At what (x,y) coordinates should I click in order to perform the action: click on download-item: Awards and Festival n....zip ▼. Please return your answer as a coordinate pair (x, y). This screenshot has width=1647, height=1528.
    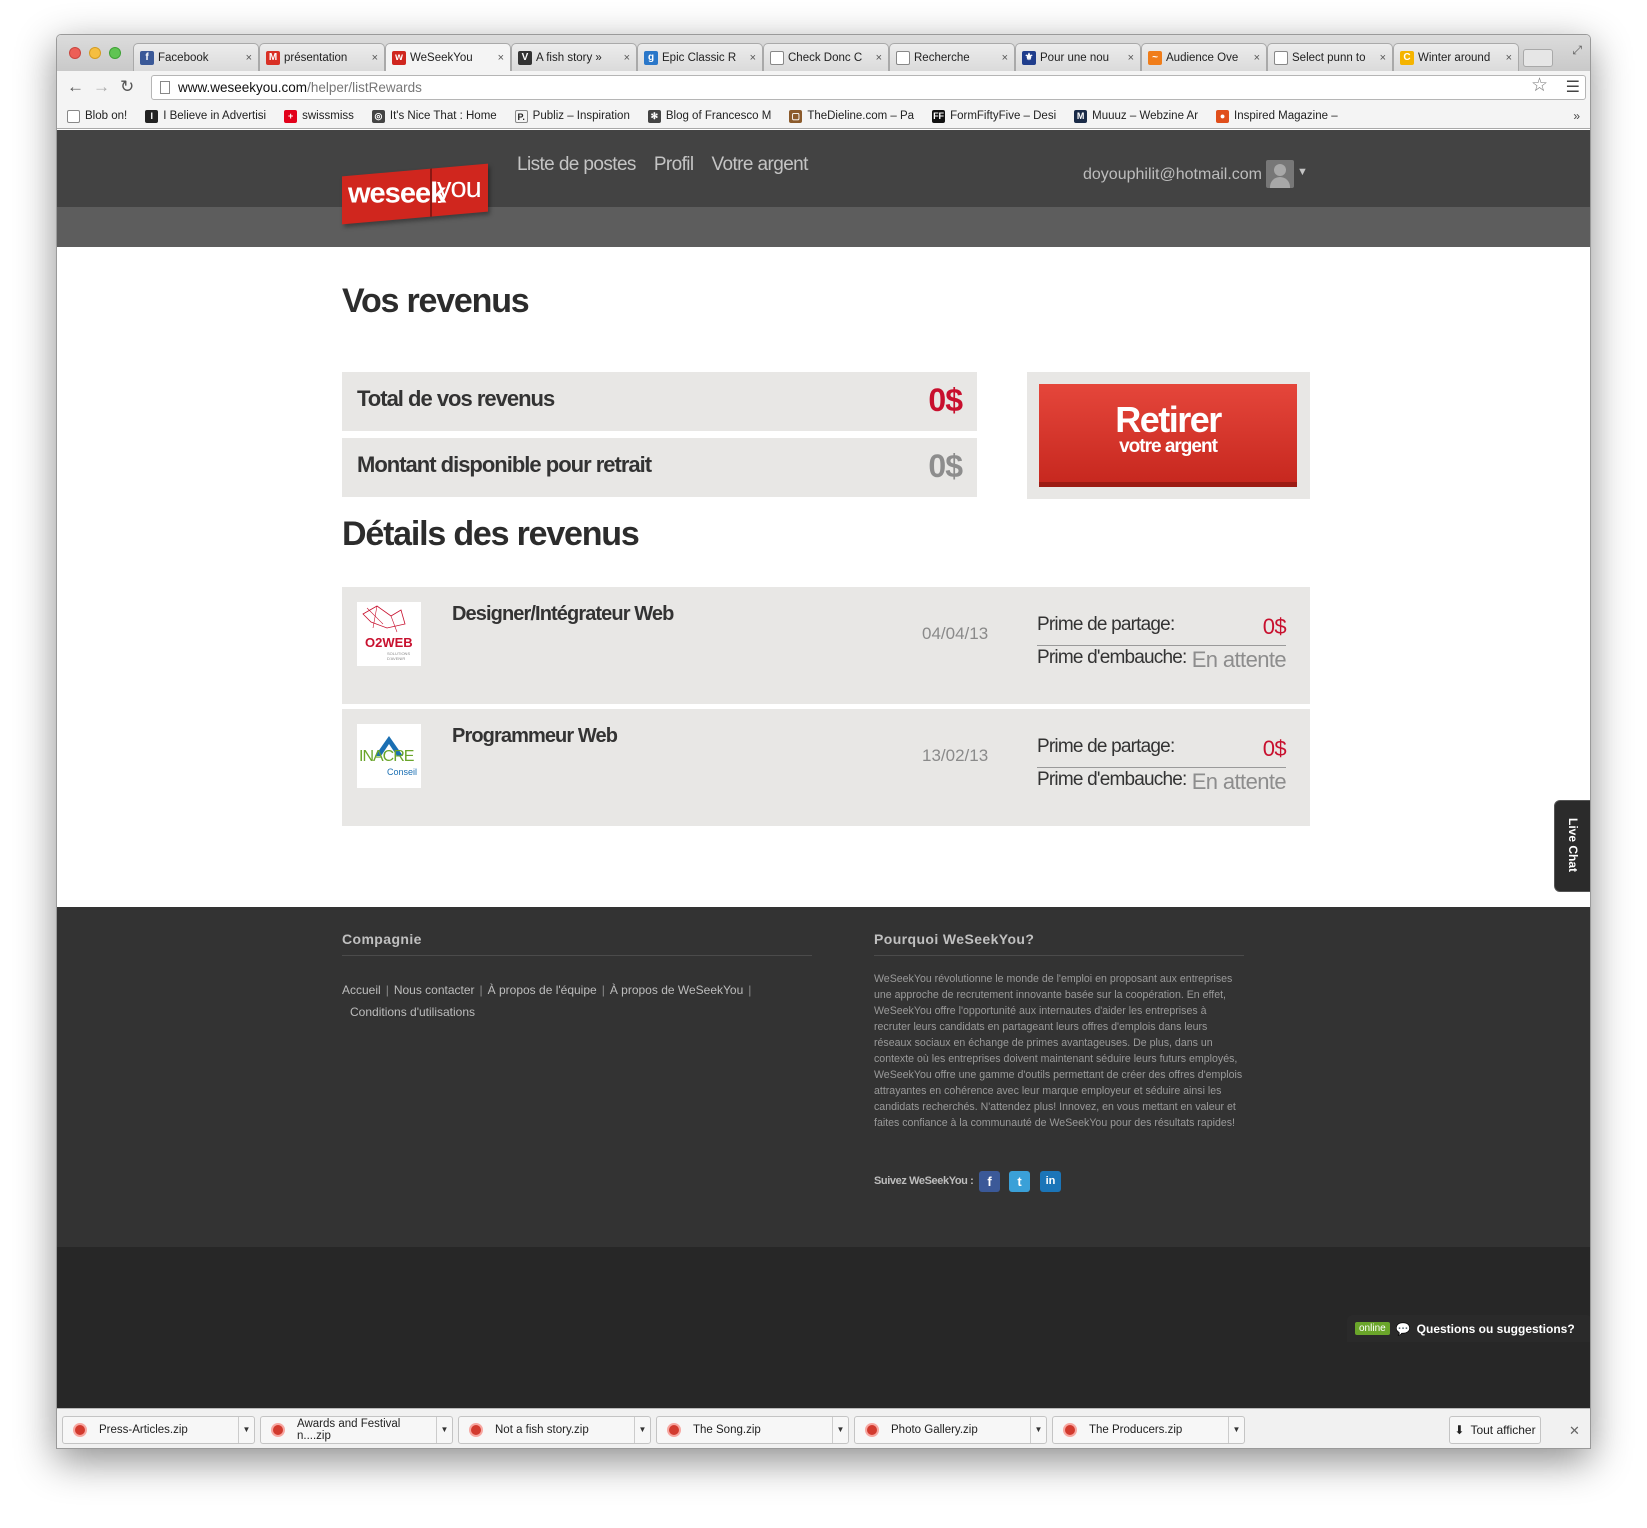
    Looking at the image, I should click on (356, 1430).